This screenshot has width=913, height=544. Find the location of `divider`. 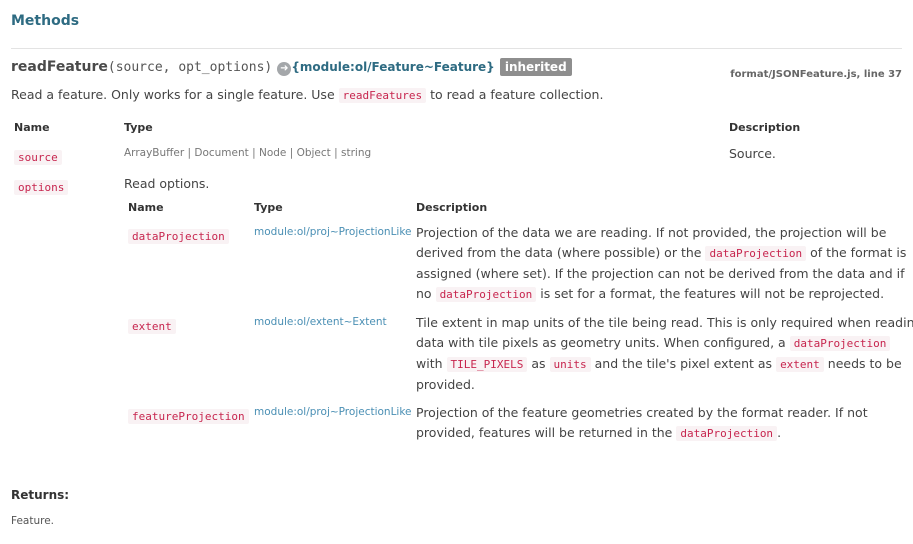

divider is located at coordinates (456, 48).